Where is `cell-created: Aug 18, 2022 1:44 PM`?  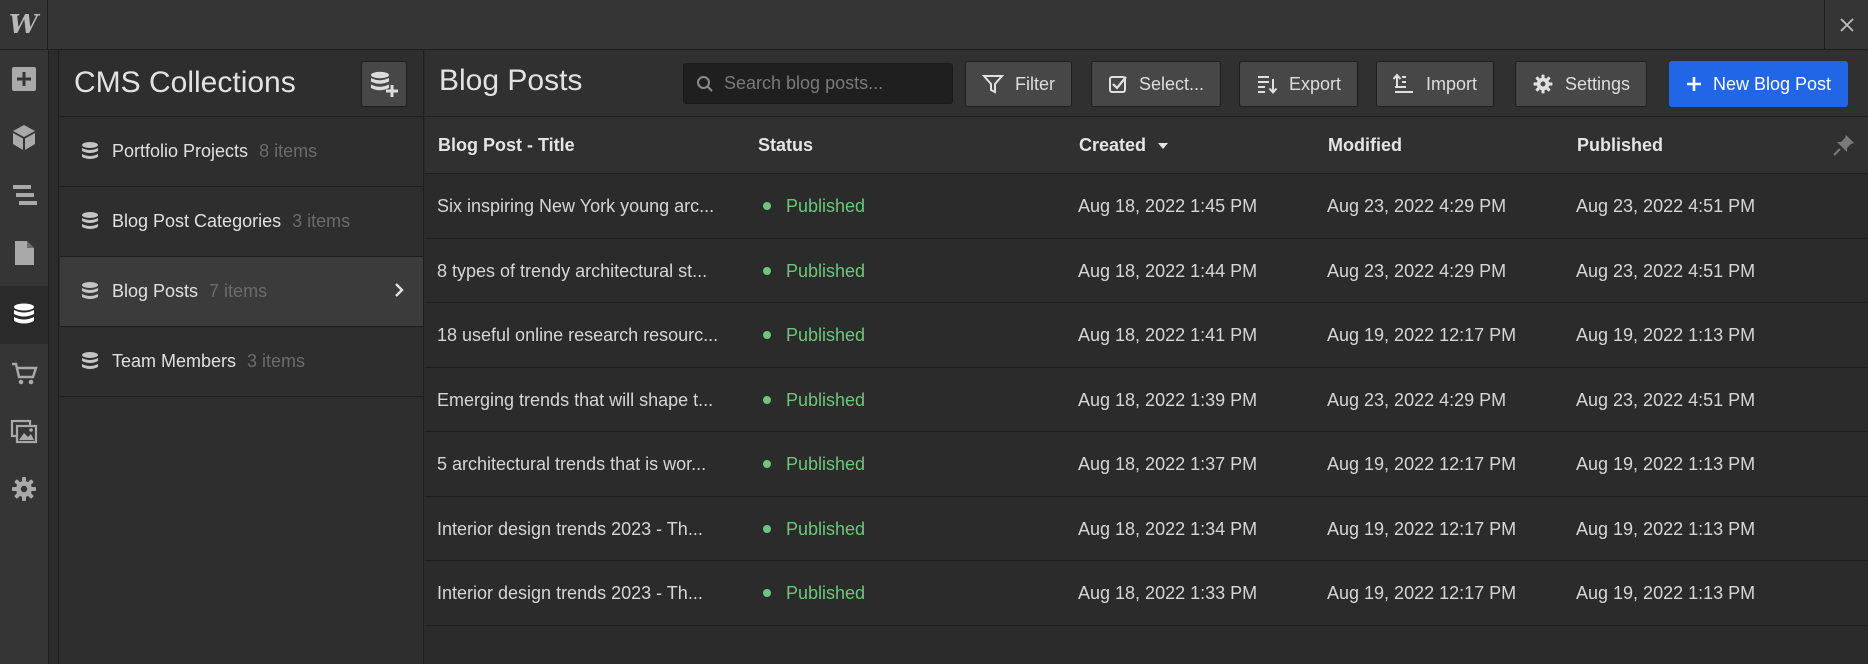
cell-created: Aug 18, 2022 1:44 PM is located at coordinates (1168, 270).